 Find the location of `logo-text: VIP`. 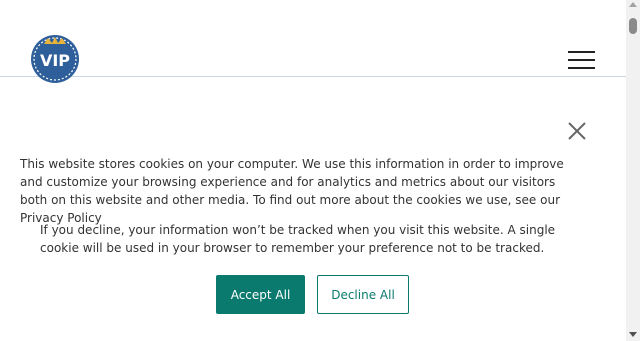

logo-text: VIP is located at coordinates (55, 60).